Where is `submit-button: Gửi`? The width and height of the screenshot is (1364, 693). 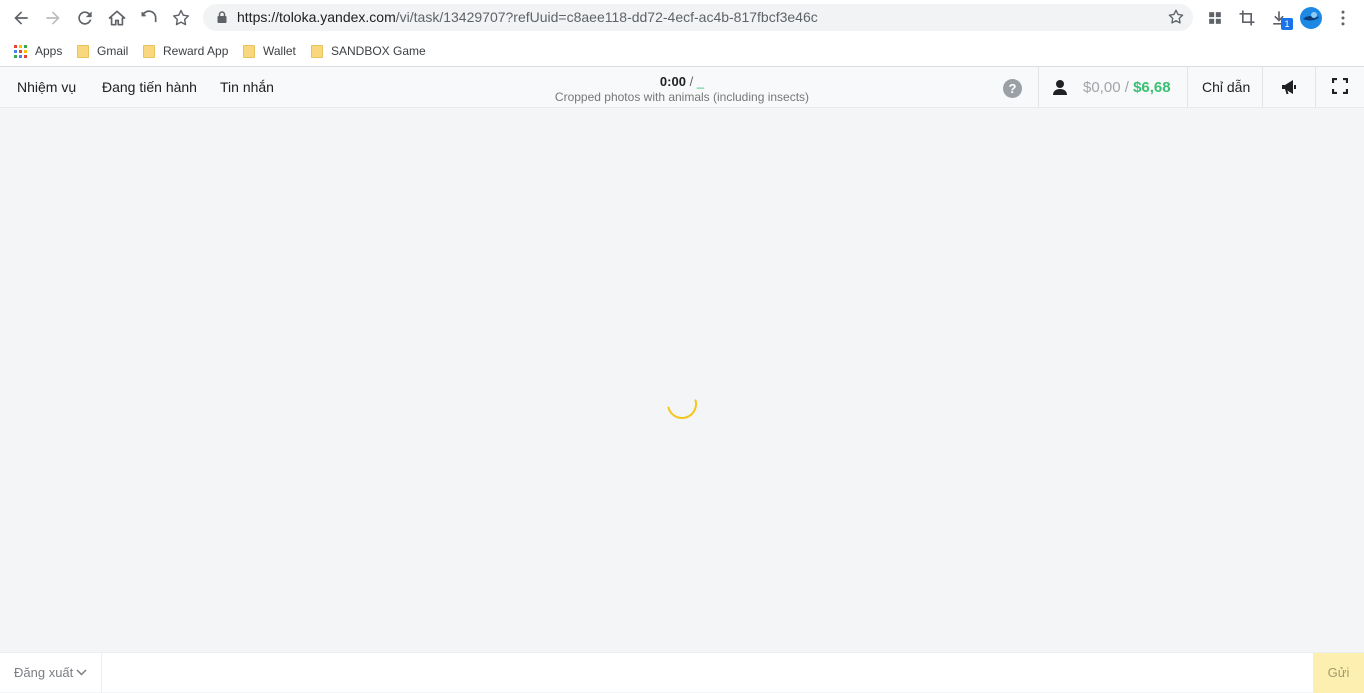
submit-button: Gửi is located at coordinates (1338, 673).